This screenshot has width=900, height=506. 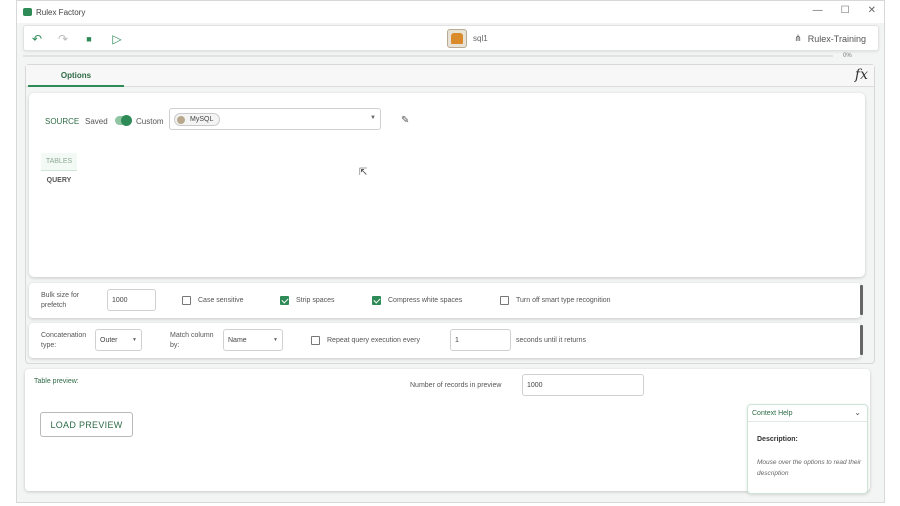 I want to click on minimize-button: —, so click(x=818, y=10).